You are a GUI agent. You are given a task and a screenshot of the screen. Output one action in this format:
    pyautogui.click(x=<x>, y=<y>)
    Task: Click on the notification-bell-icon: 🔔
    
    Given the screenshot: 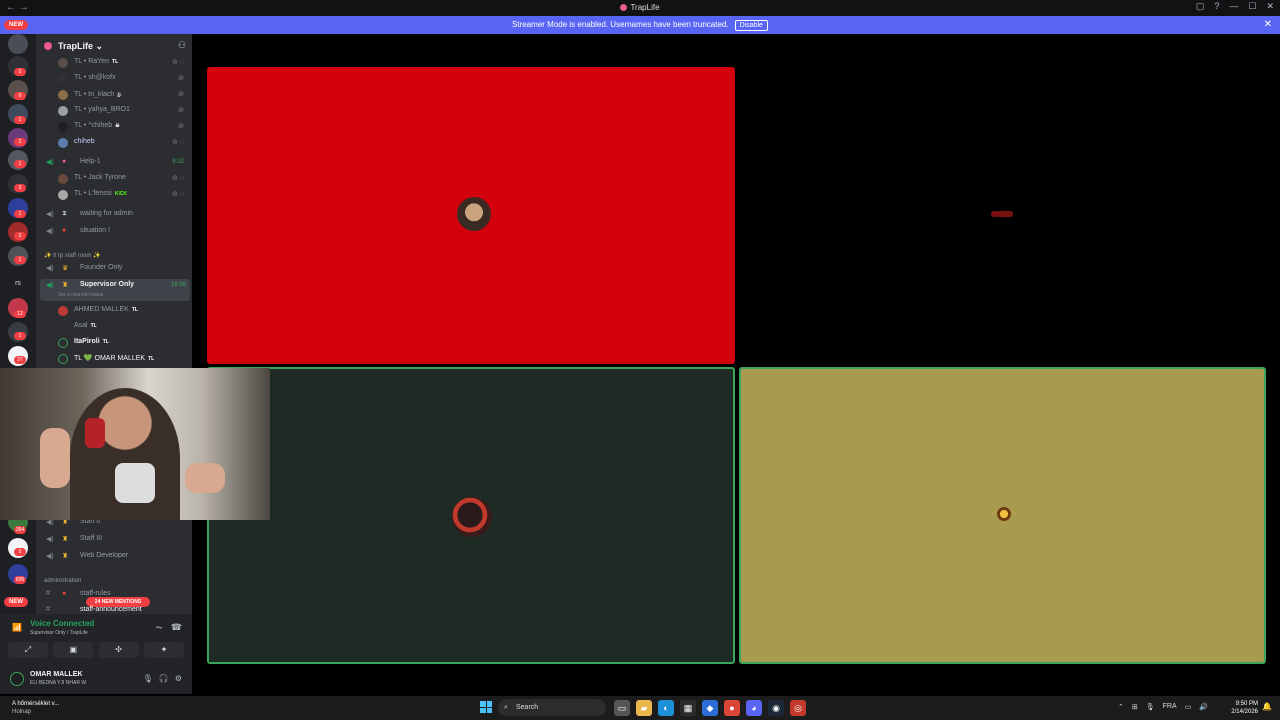 What is the action you would take?
    pyautogui.click(x=1267, y=706)
    